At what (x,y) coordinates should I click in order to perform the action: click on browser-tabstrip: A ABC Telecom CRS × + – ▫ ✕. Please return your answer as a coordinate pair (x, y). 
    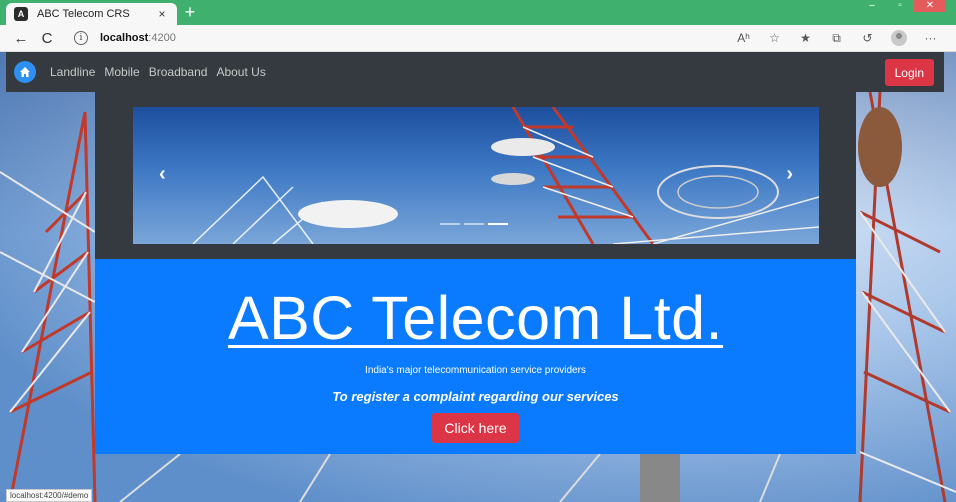
    Looking at the image, I should click on (478, 12).